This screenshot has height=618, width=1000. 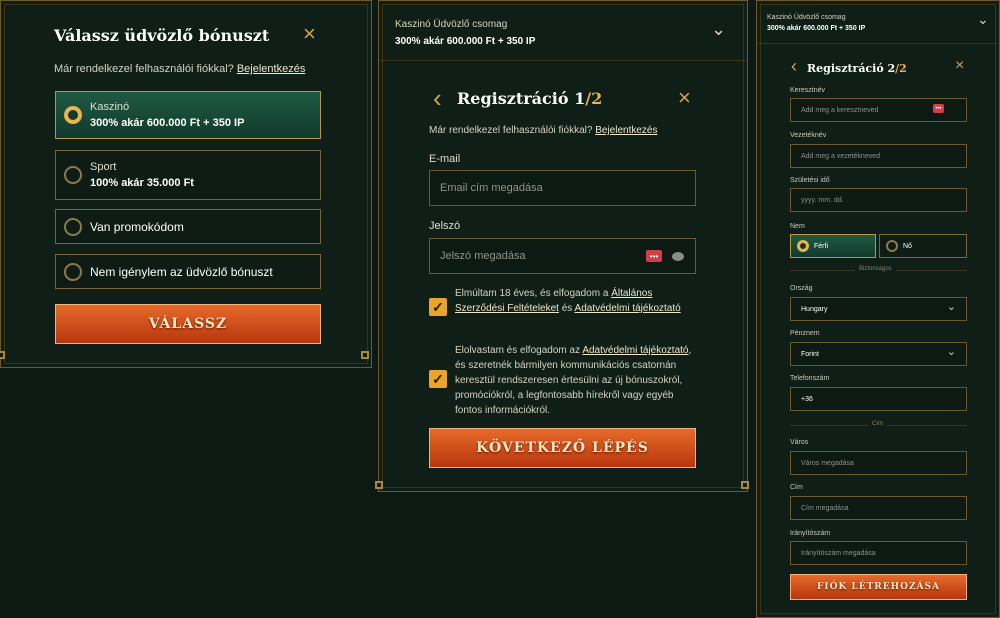 I want to click on title-text: Regisztráció 2, so click(x=851, y=68).